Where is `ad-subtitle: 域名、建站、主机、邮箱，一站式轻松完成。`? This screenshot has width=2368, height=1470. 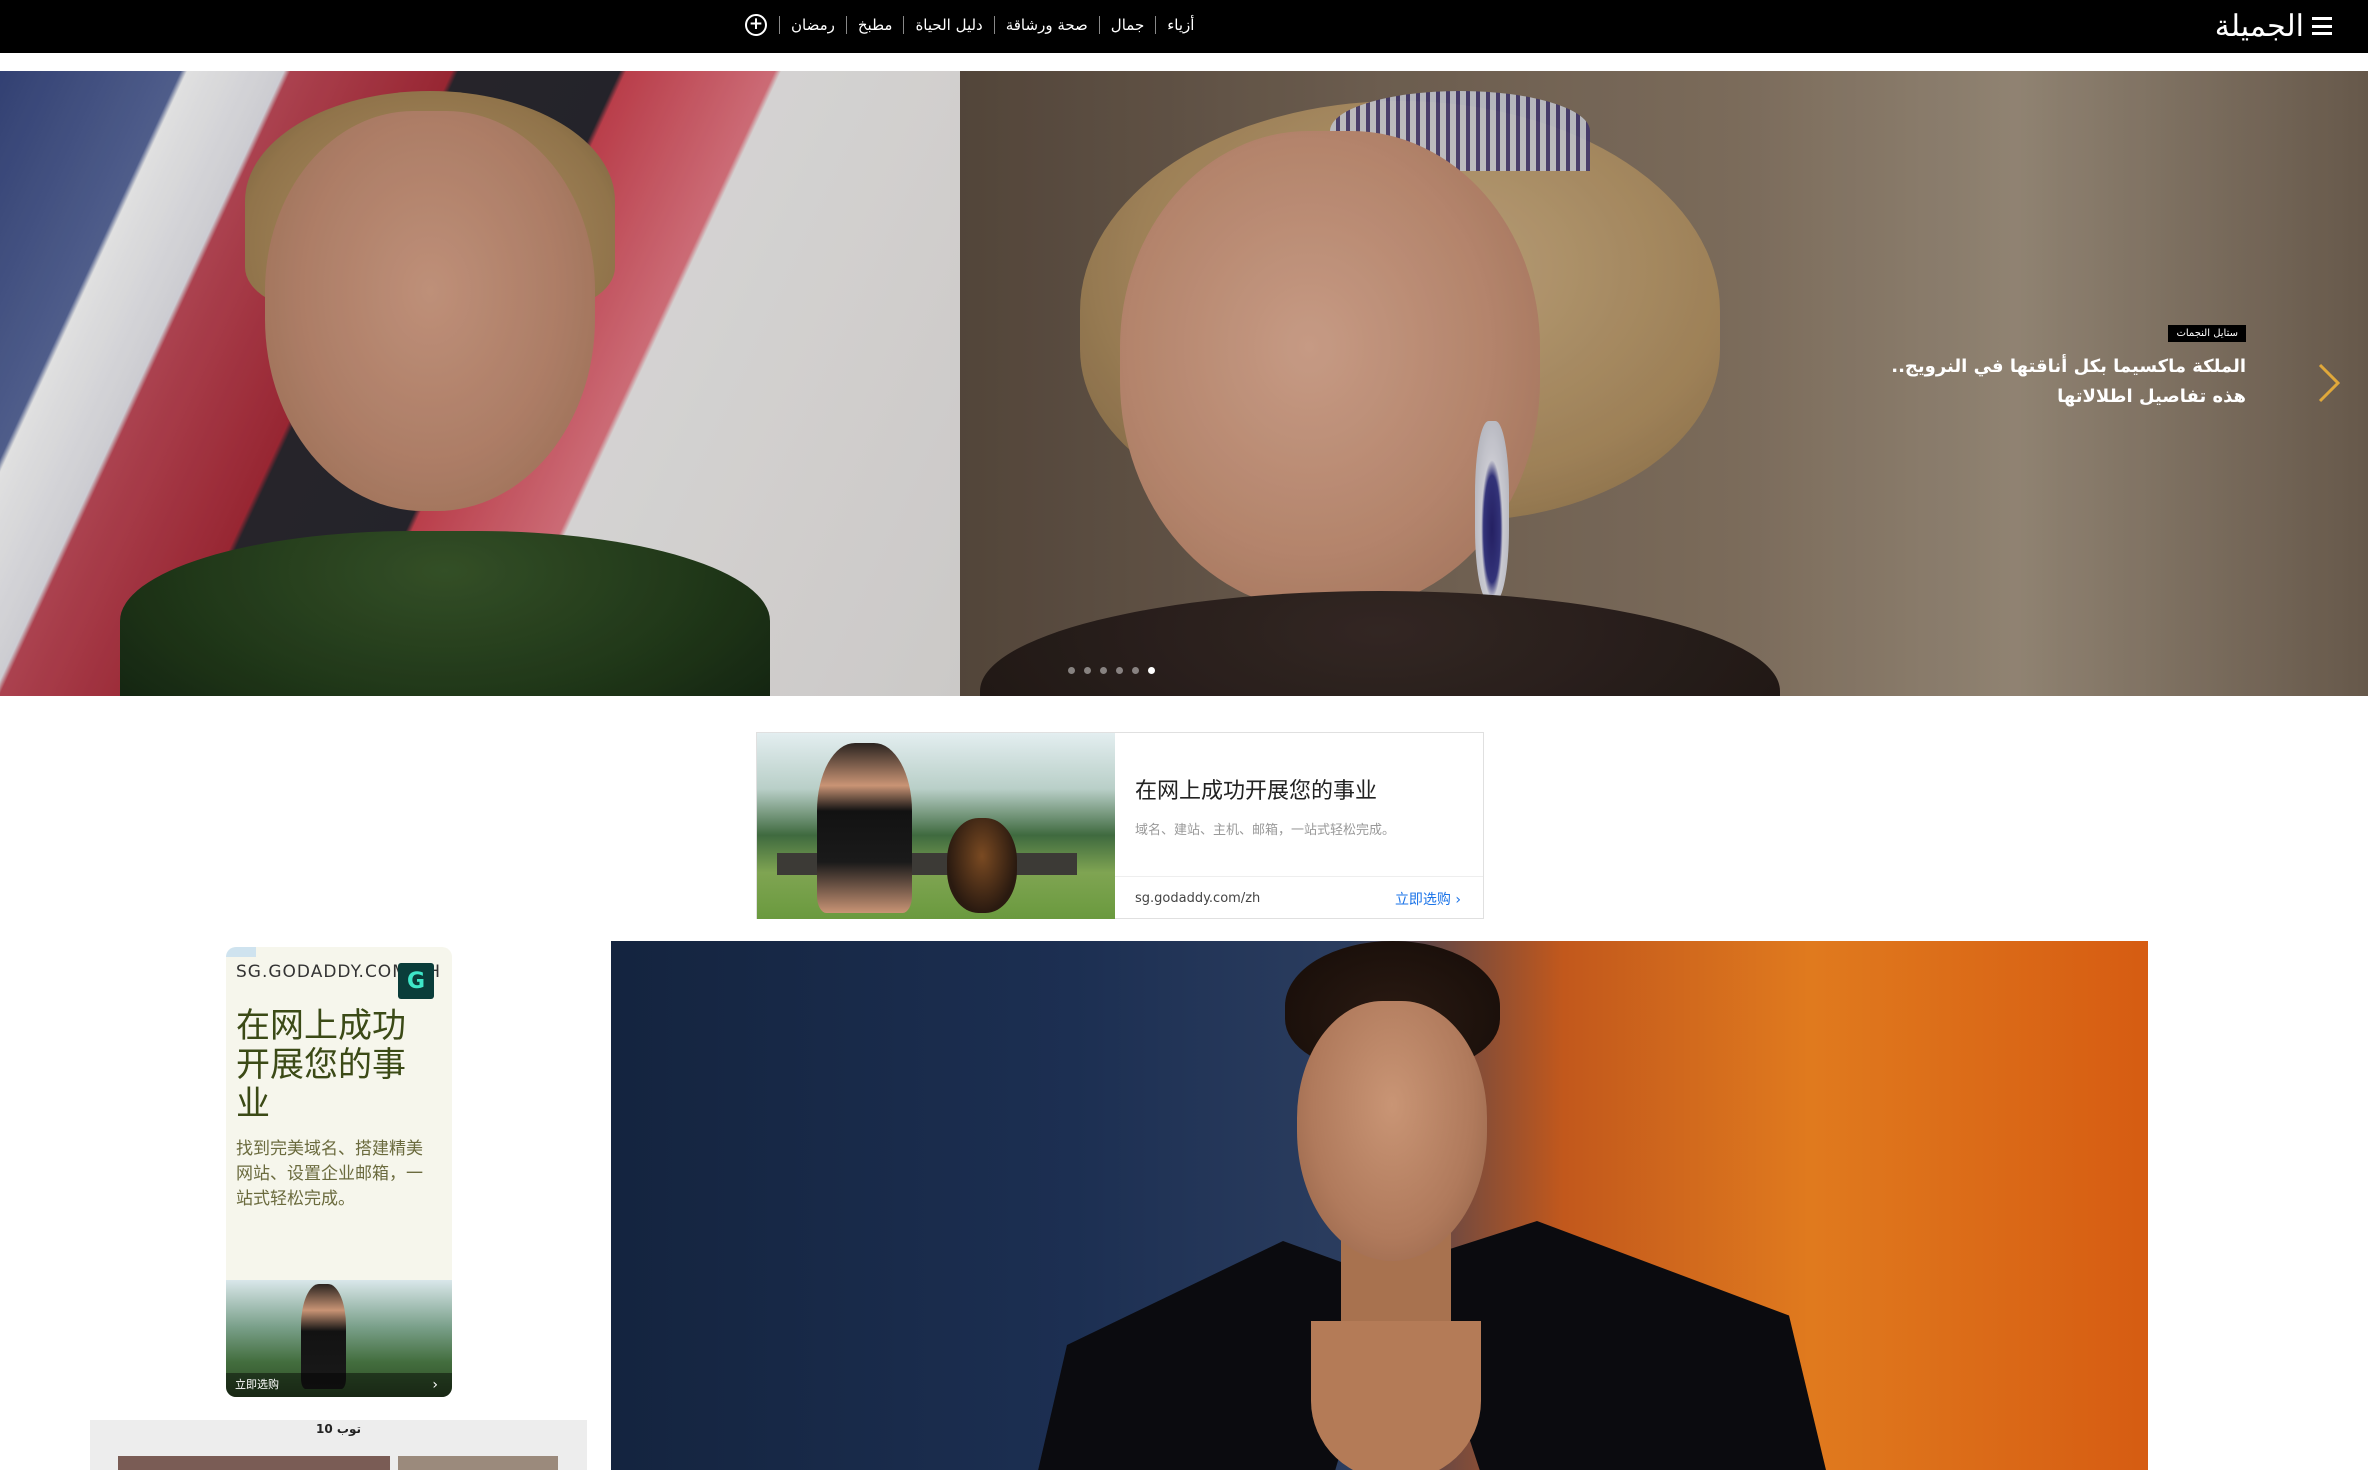
ad-subtitle: 域名、建站、主机、邮箱，一站式轻松完成。 is located at coordinates (1265, 830).